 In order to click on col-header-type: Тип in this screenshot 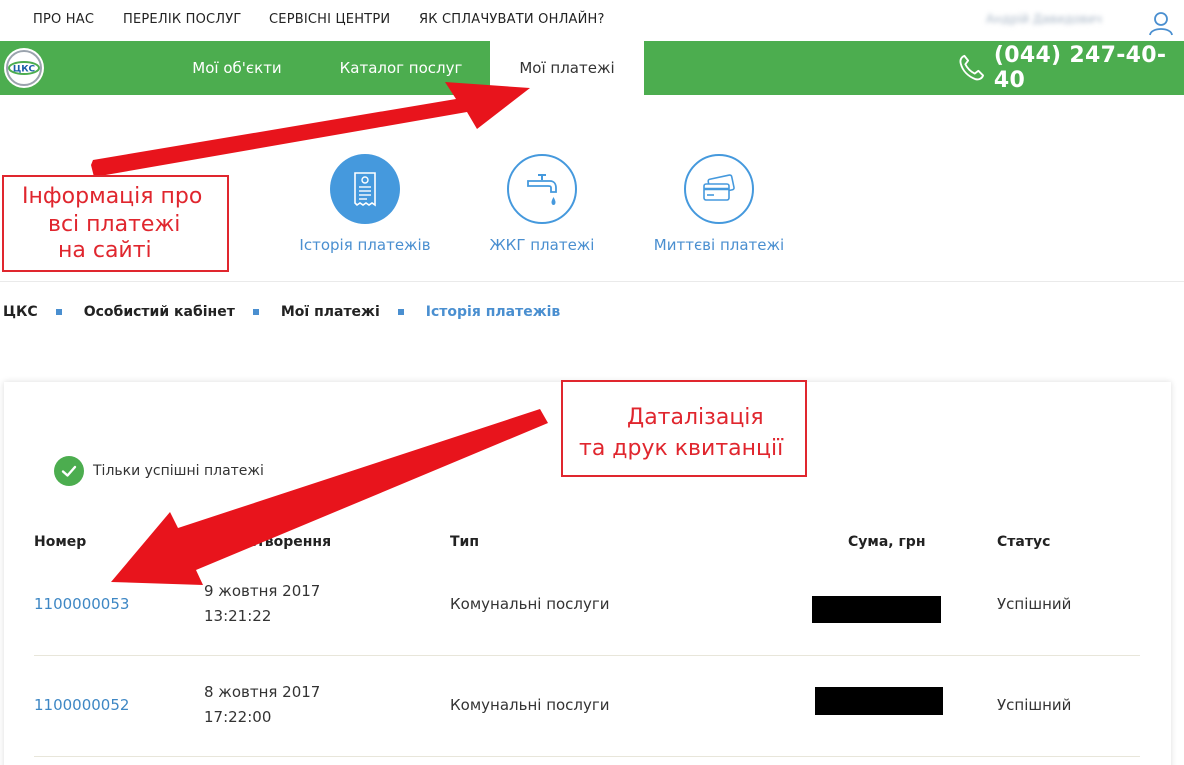, I will do `click(465, 542)`.